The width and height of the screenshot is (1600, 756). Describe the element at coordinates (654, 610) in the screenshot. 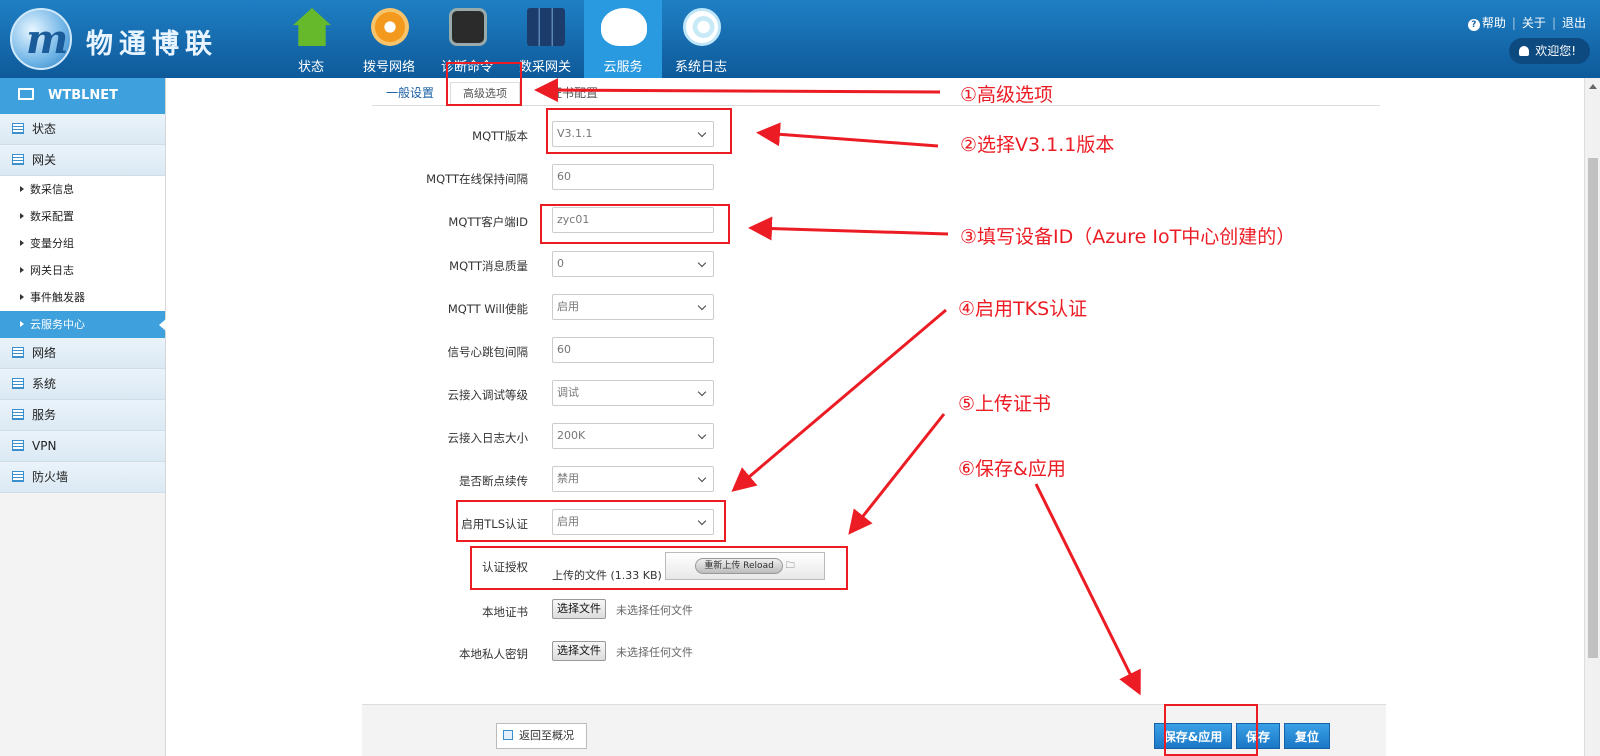

I see `local-cert-status: 未选择任何文件` at that location.